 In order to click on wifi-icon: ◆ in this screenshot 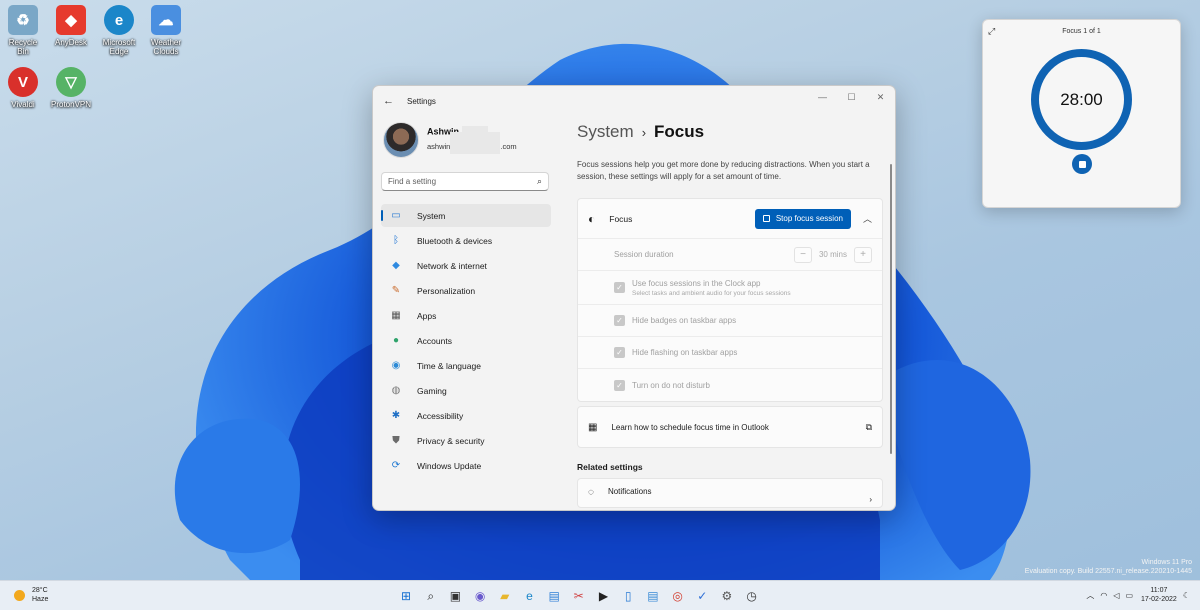, I will do `click(396, 265)`.